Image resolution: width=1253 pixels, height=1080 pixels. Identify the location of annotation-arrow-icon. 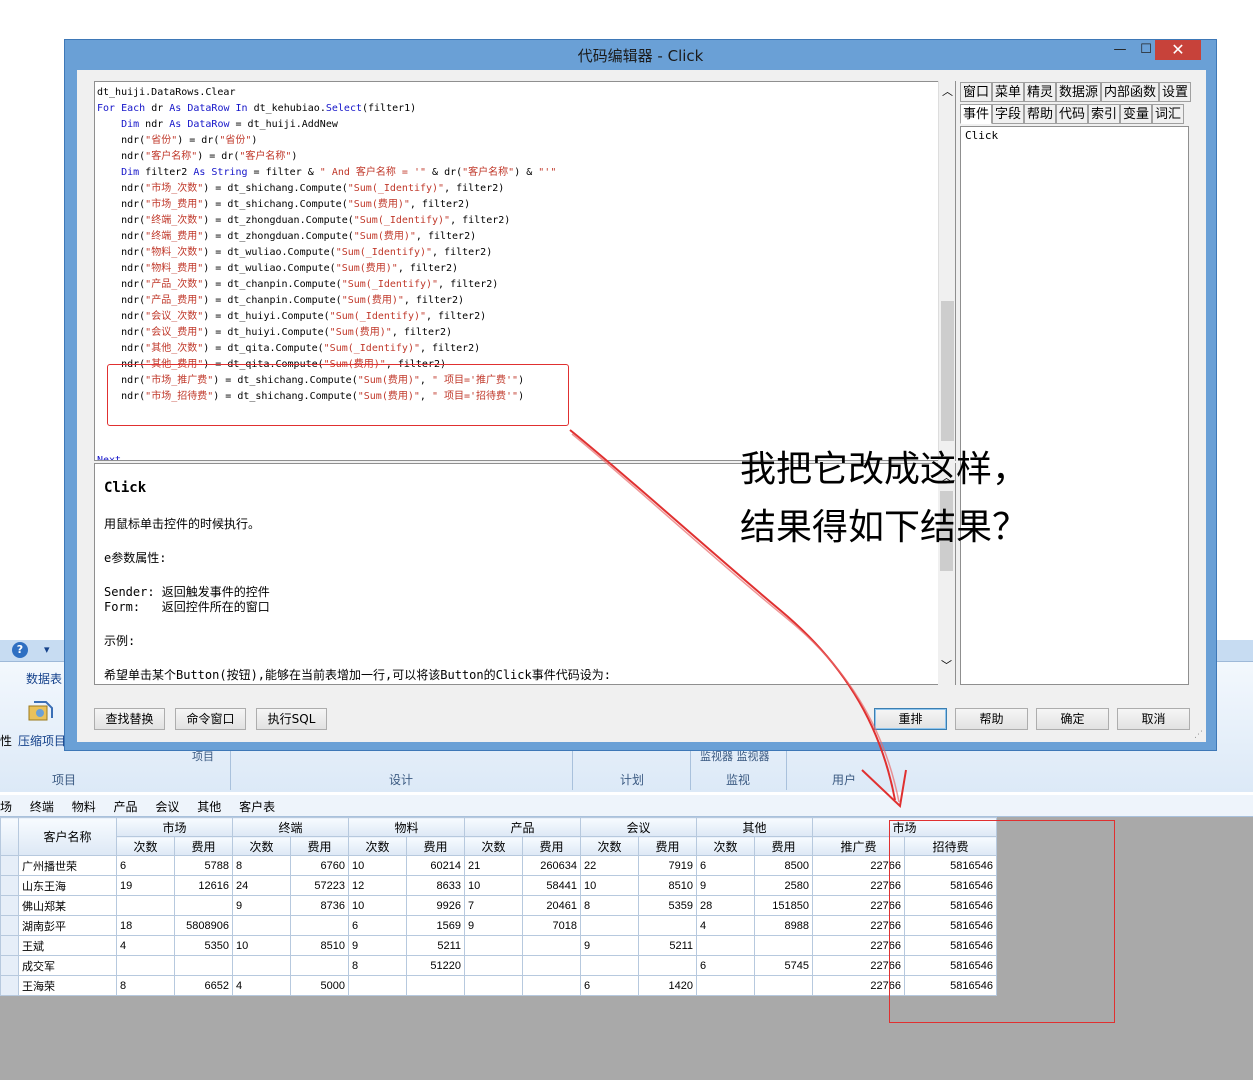
(738, 619).